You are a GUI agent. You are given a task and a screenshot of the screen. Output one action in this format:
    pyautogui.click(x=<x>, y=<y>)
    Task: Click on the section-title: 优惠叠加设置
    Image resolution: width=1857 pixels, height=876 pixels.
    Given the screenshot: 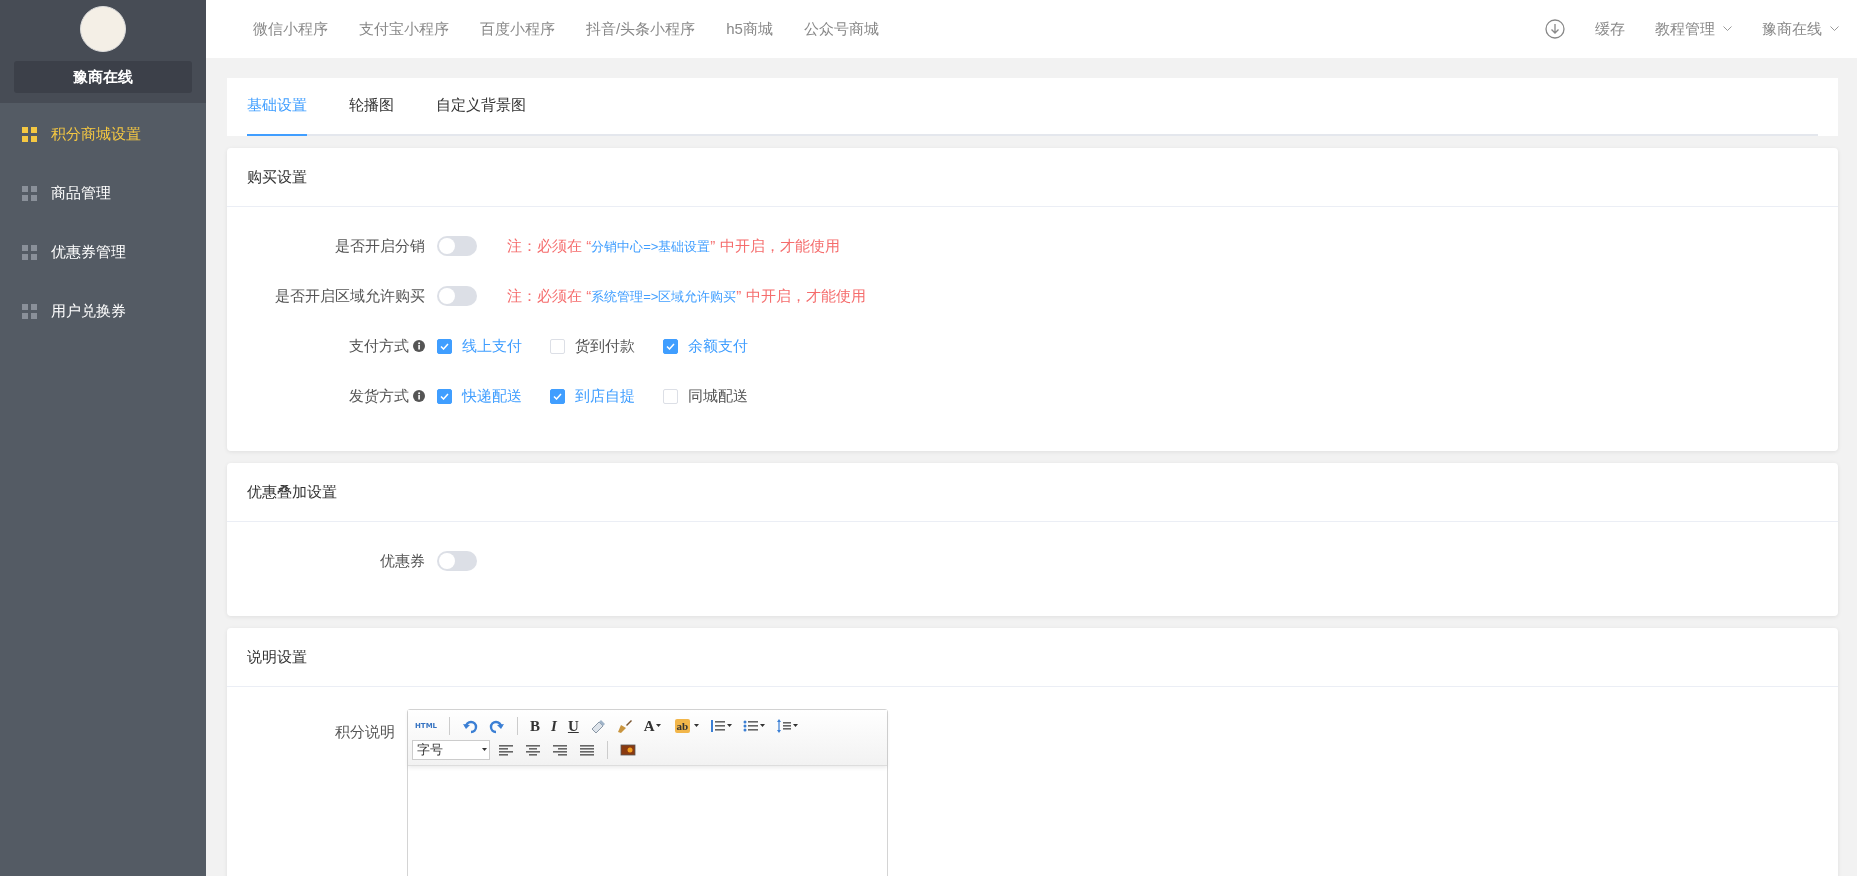 What is the action you would take?
    pyautogui.click(x=292, y=492)
    